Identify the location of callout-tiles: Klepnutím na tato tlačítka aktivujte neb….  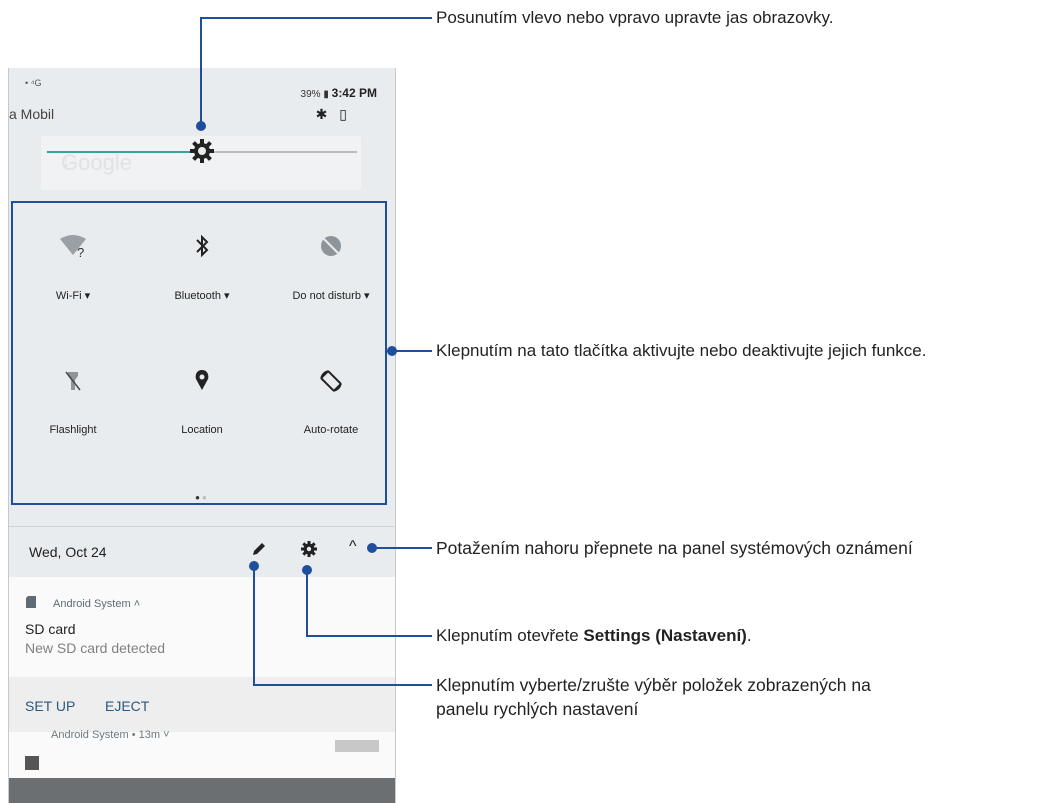
(681, 350).